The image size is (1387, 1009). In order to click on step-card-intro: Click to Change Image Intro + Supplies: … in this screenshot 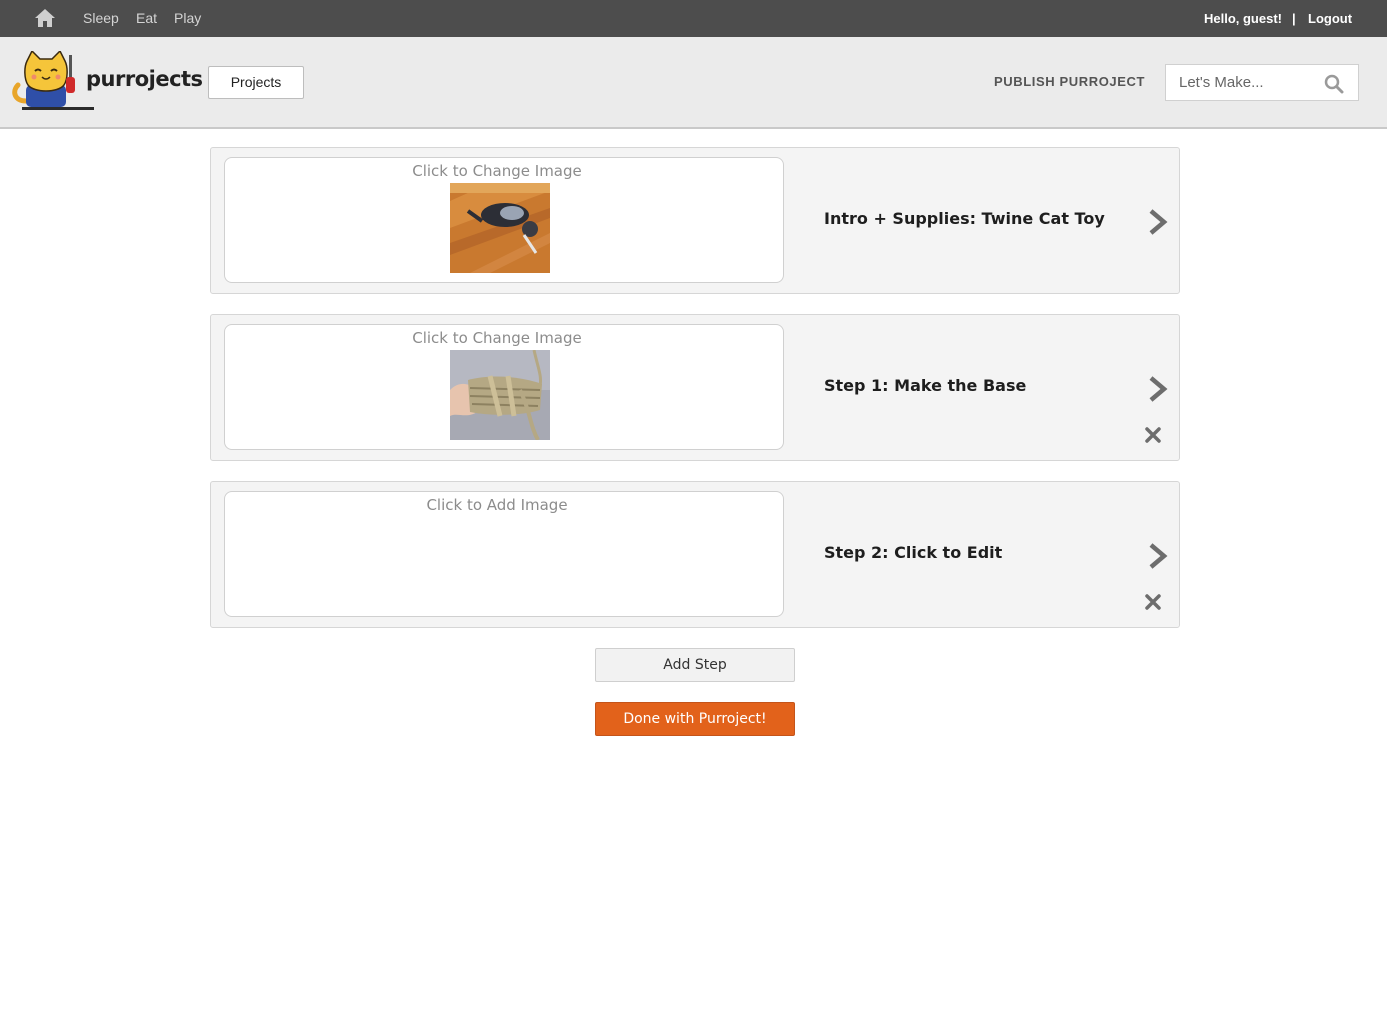, I will do `click(695, 220)`.